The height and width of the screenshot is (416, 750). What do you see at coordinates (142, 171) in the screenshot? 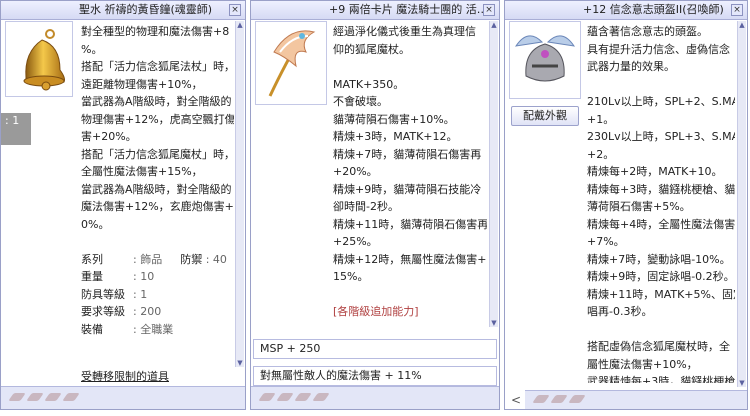
I see `description-line: 全屬性魔法傷害+15%，` at bounding box center [142, 171].